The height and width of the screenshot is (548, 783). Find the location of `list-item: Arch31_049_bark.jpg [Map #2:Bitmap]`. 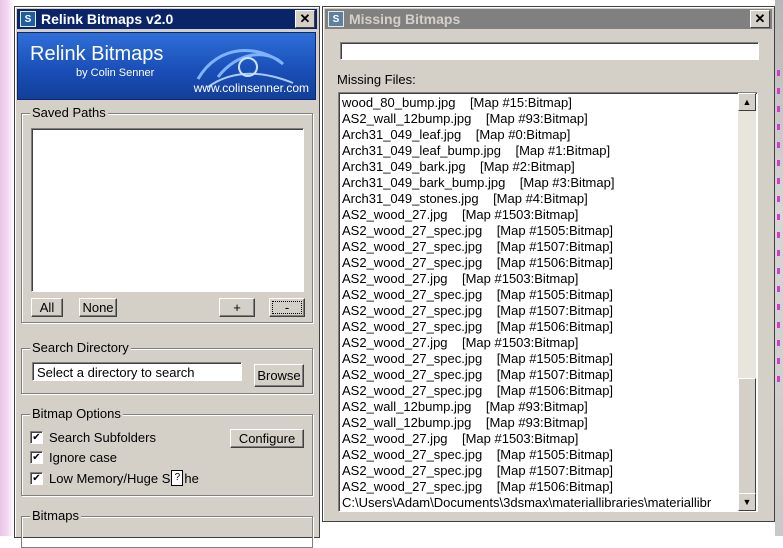

list-item: Arch31_049_bark.jpg [Map #2:Bitmap] is located at coordinates (478, 167).